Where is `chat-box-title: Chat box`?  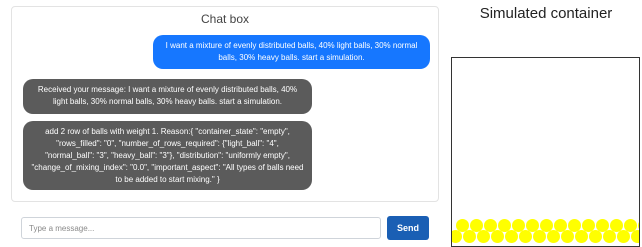 chat-box-title: Chat box is located at coordinates (225, 19).